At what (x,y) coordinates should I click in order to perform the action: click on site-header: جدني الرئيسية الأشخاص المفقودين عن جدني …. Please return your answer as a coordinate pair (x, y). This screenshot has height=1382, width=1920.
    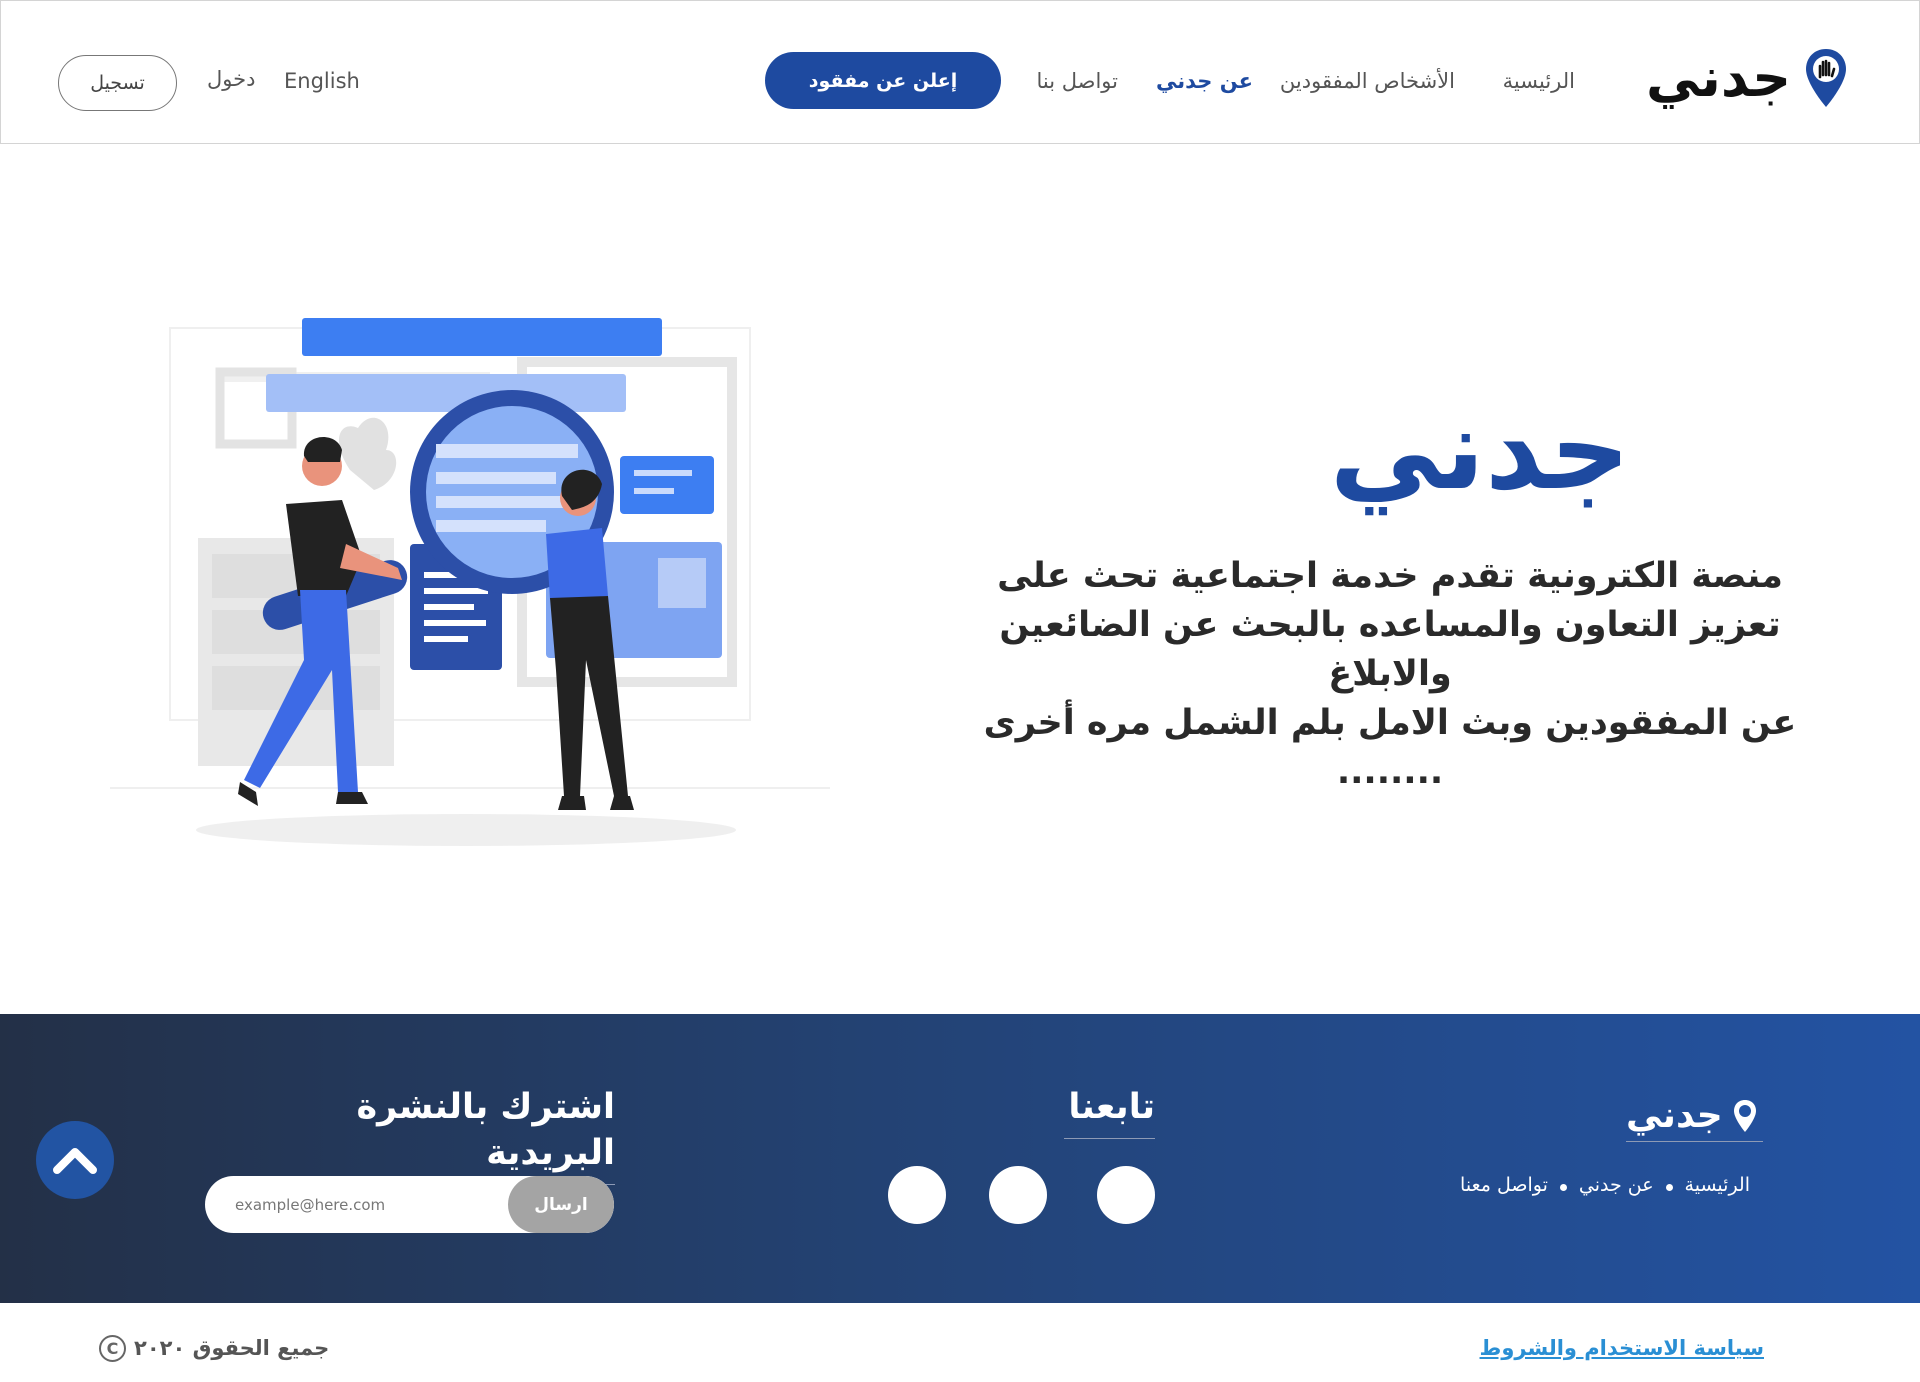
    Looking at the image, I should click on (960, 72).